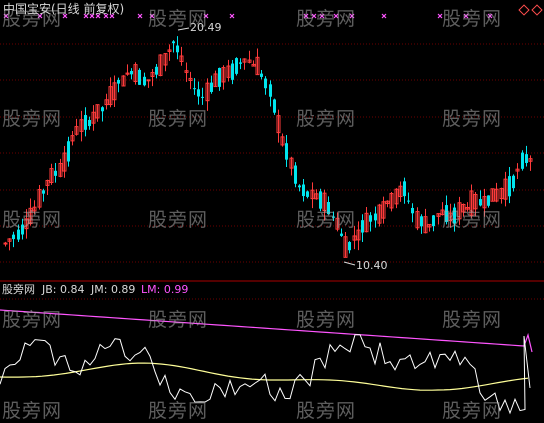 This screenshot has width=544, height=423. Describe the element at coordinates (113, 289) in the screenshot. I see `jm-value: JM: 0.89` at that location.